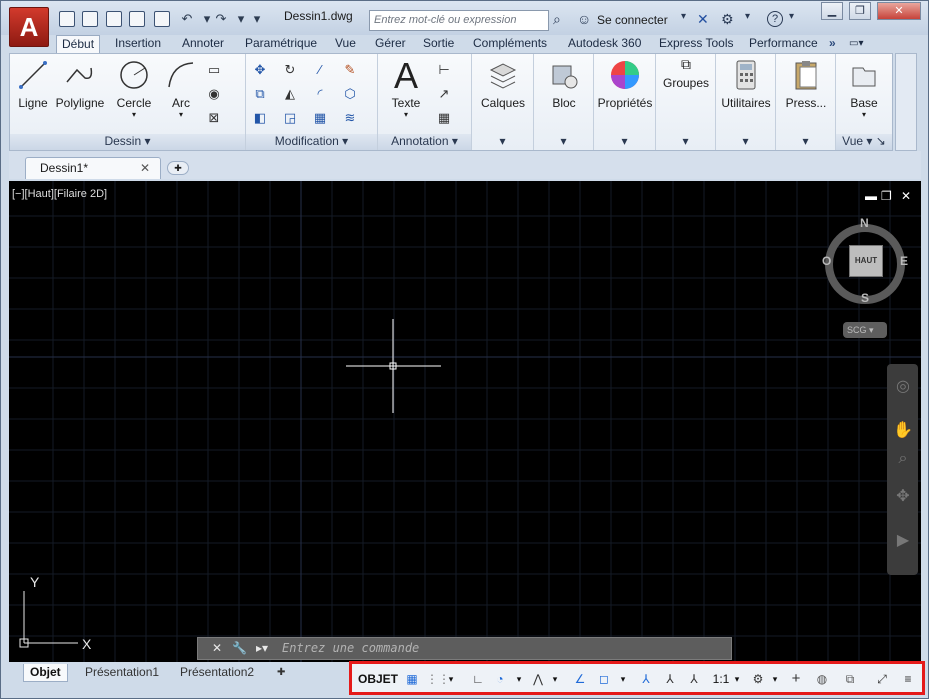  I want to click on auto-scale-icon: ⅄, so click(670, 679).